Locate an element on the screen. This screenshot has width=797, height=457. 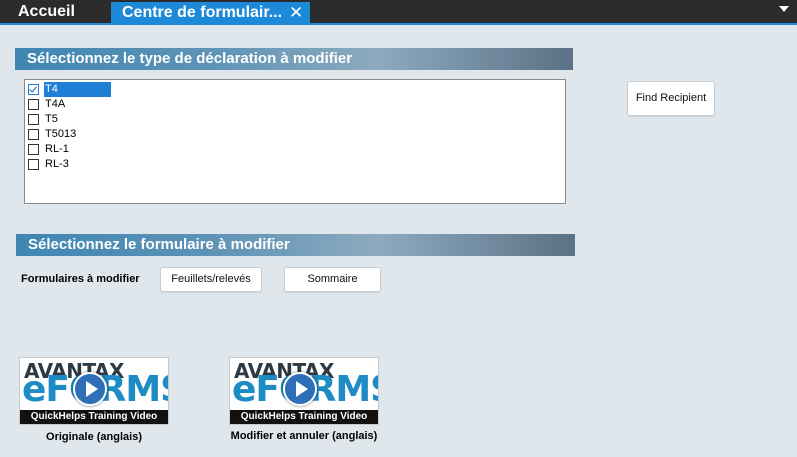
section-header-form: Sélectionnez le formulaire à modifier is located at coordinates (295, 245).